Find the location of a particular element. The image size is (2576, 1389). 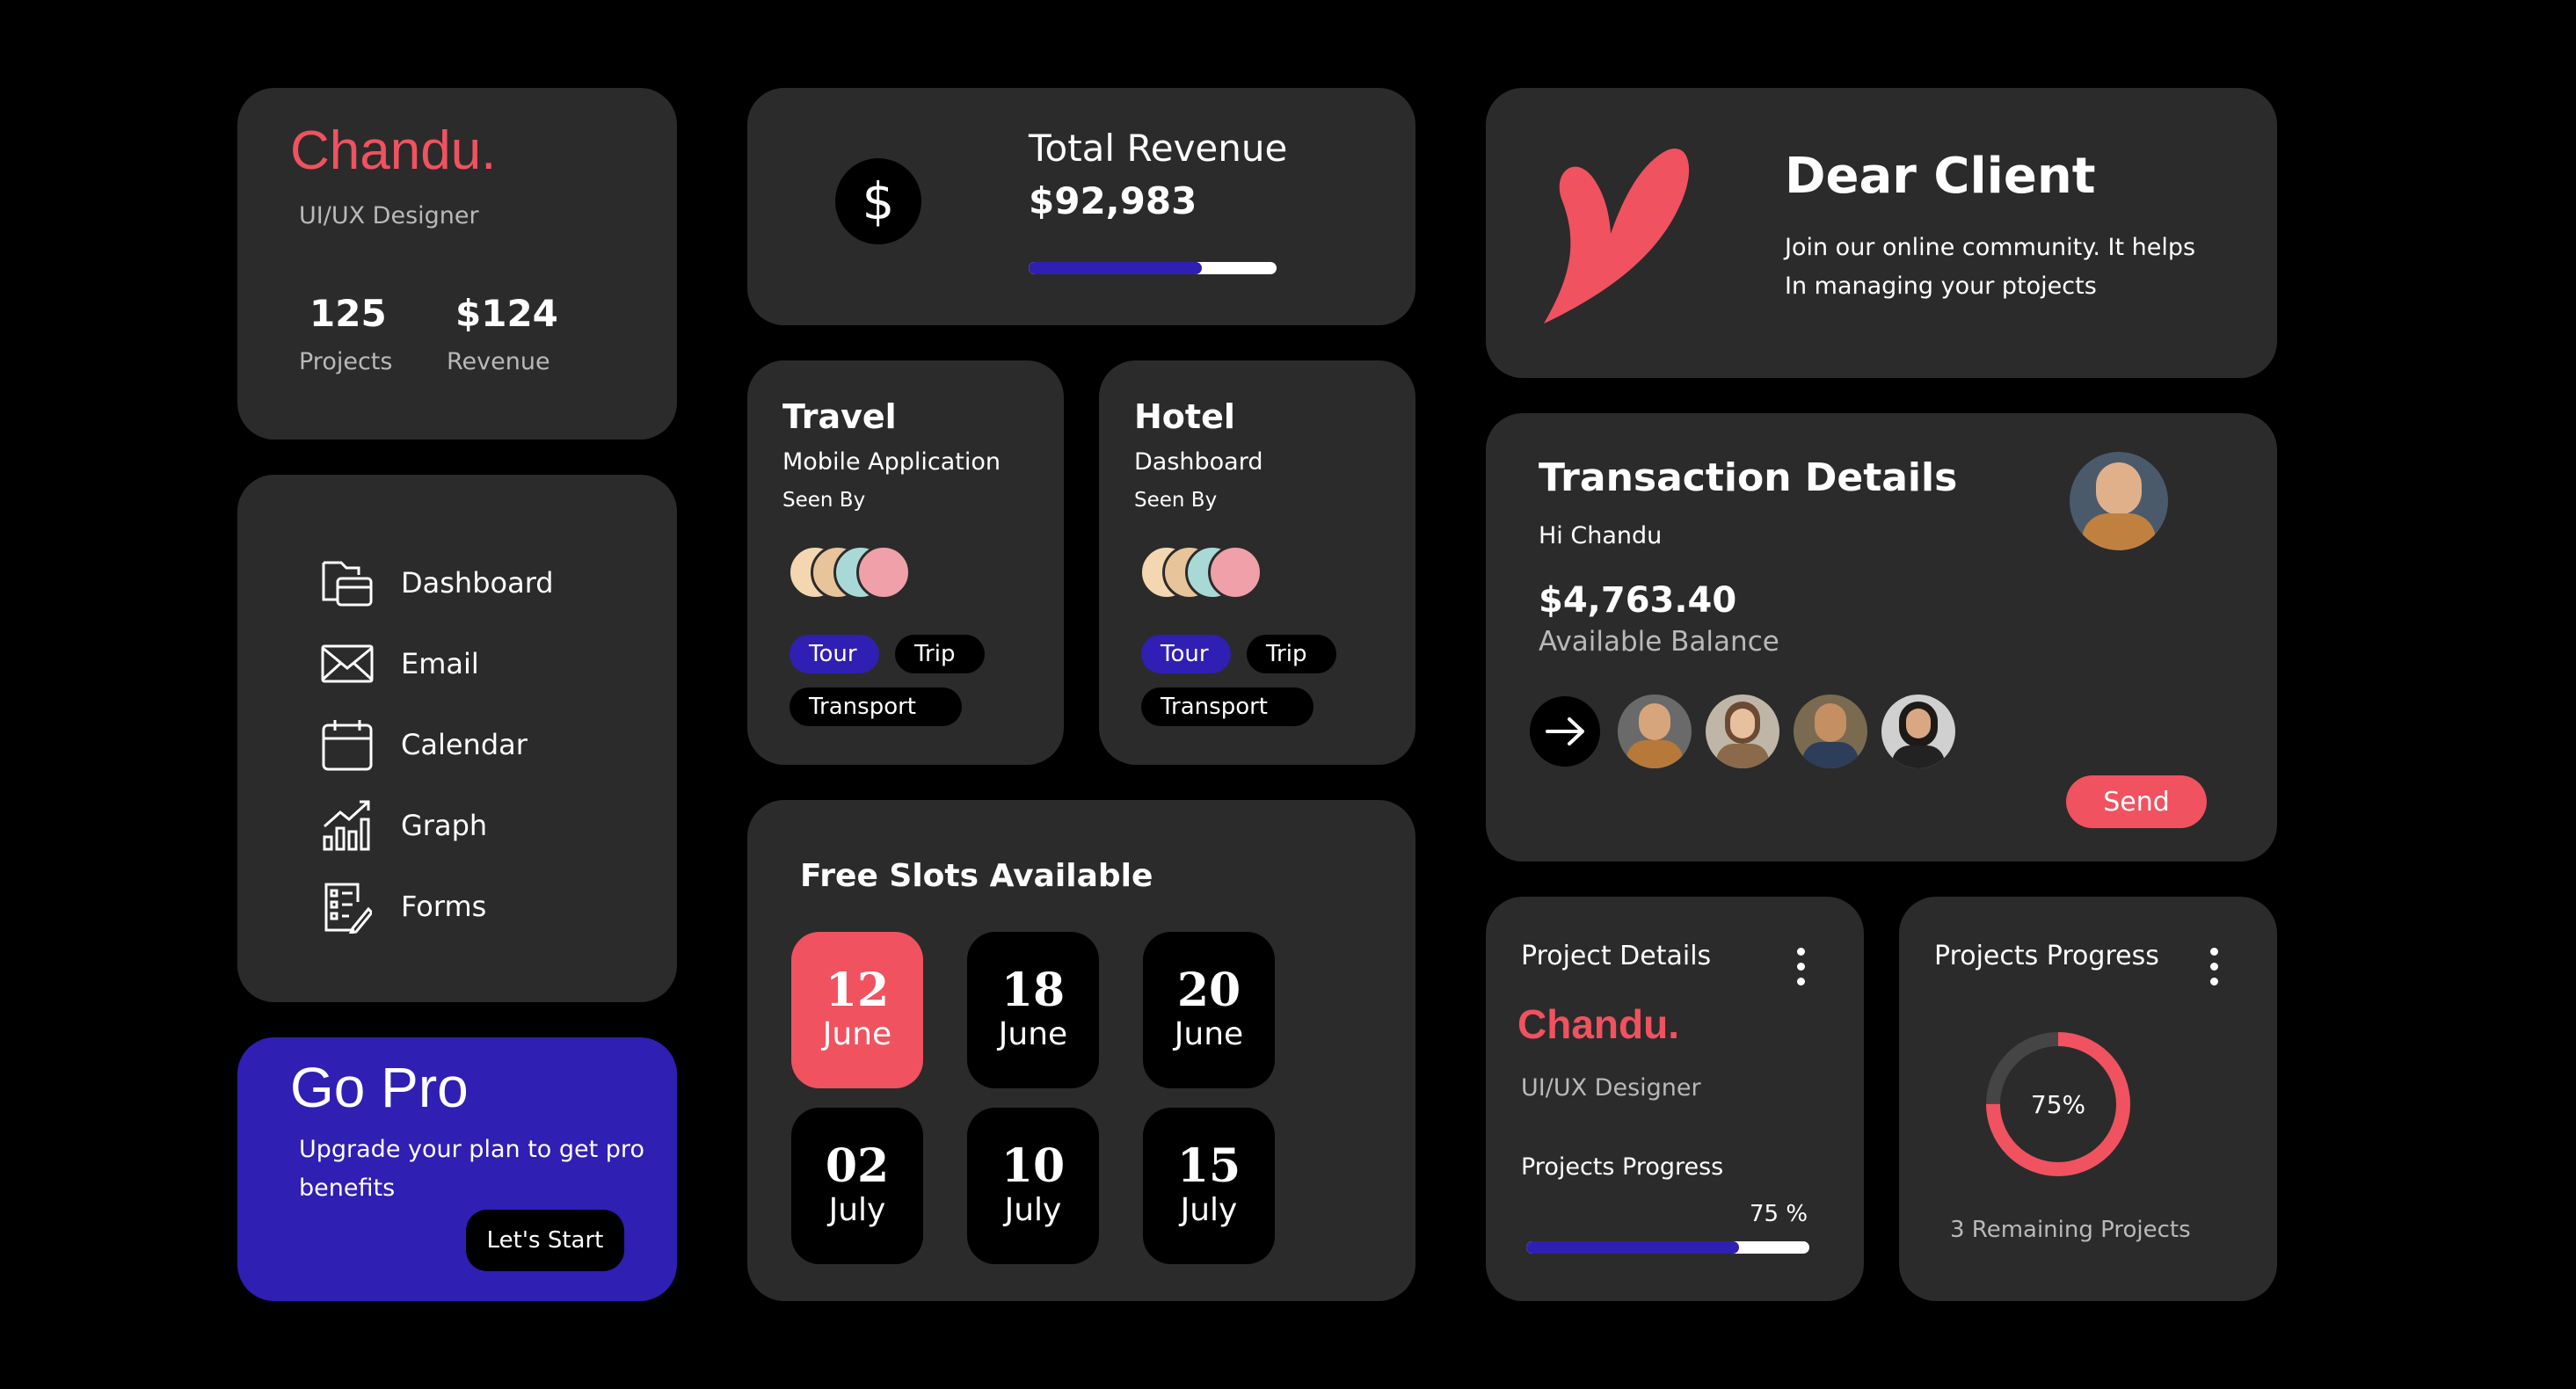

slot-2: 18 June is located at coordinates (1033, 1010).